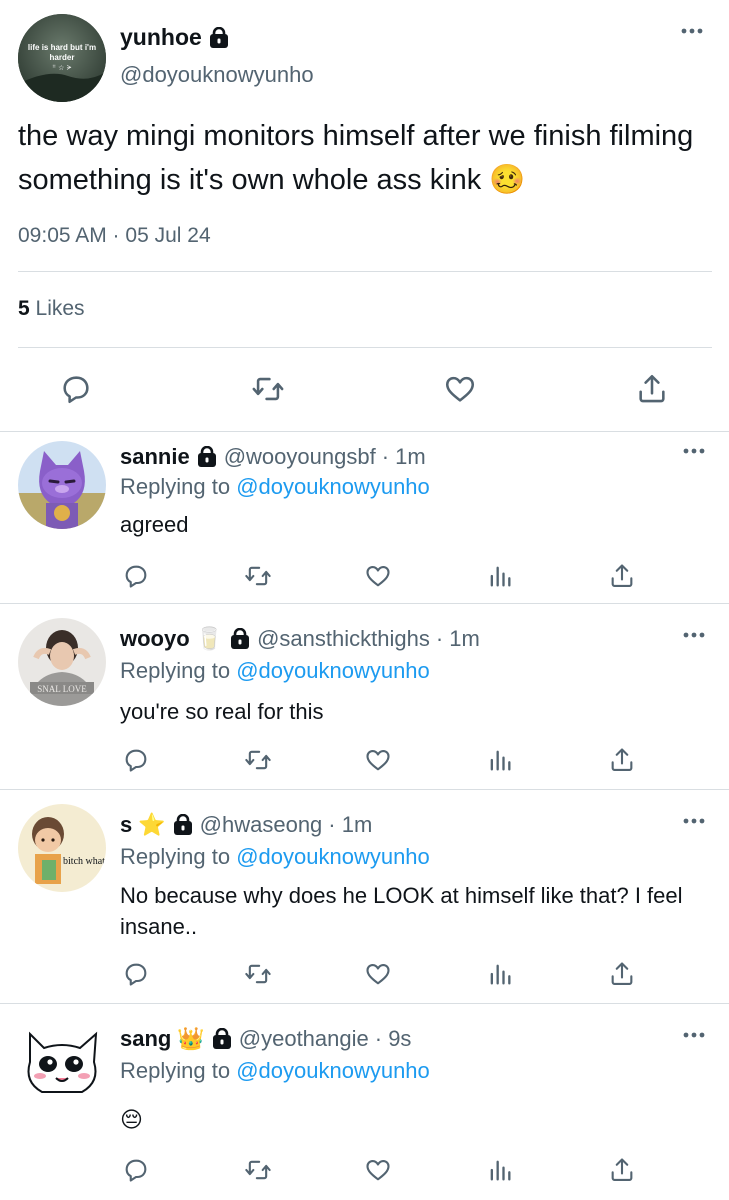 Image resolution: width=729 pixels, height=1200 pixels. I want to click on display-name: yunhoe, so click(161, 37).